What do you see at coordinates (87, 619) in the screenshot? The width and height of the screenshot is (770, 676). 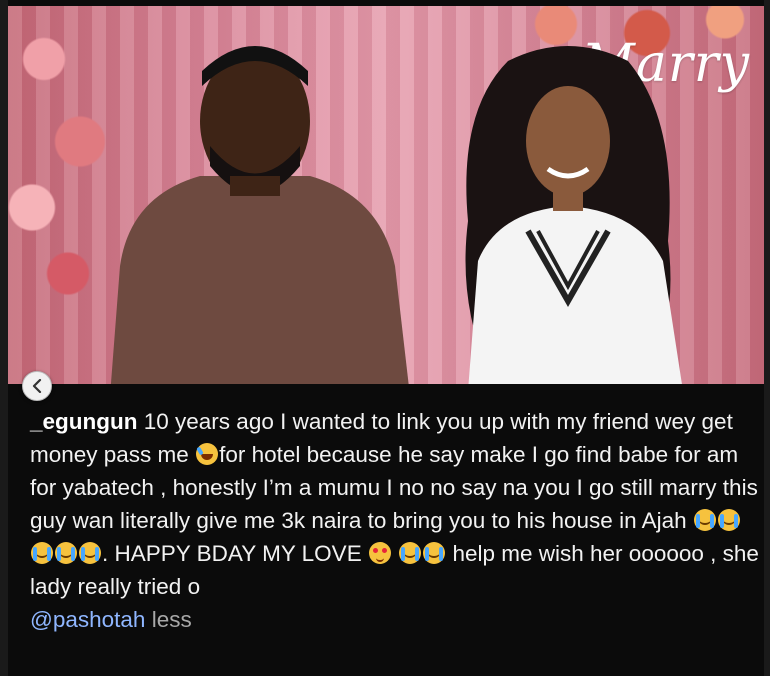 I see `caption-mention-link: @pashotah` at bounding box center [87, 619].